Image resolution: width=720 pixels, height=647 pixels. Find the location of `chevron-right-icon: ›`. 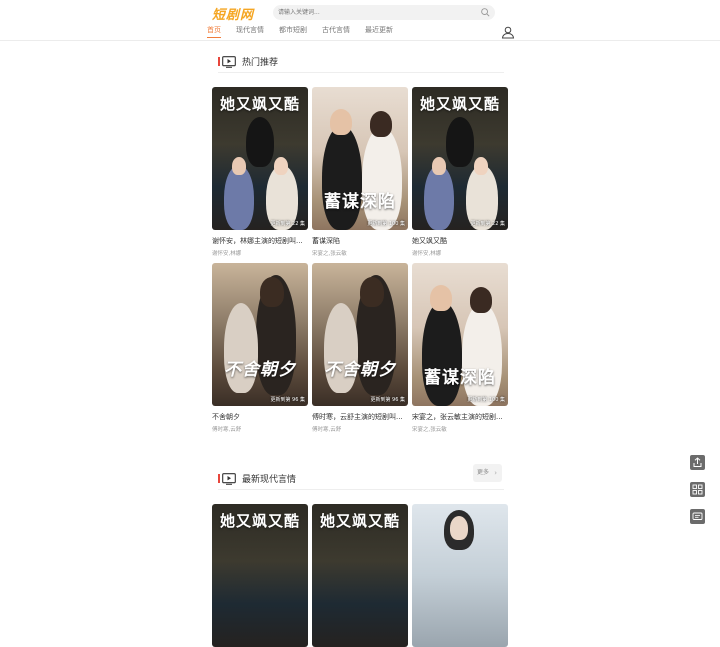

chevron-right-icon: › is located at coordinates (495, 473).